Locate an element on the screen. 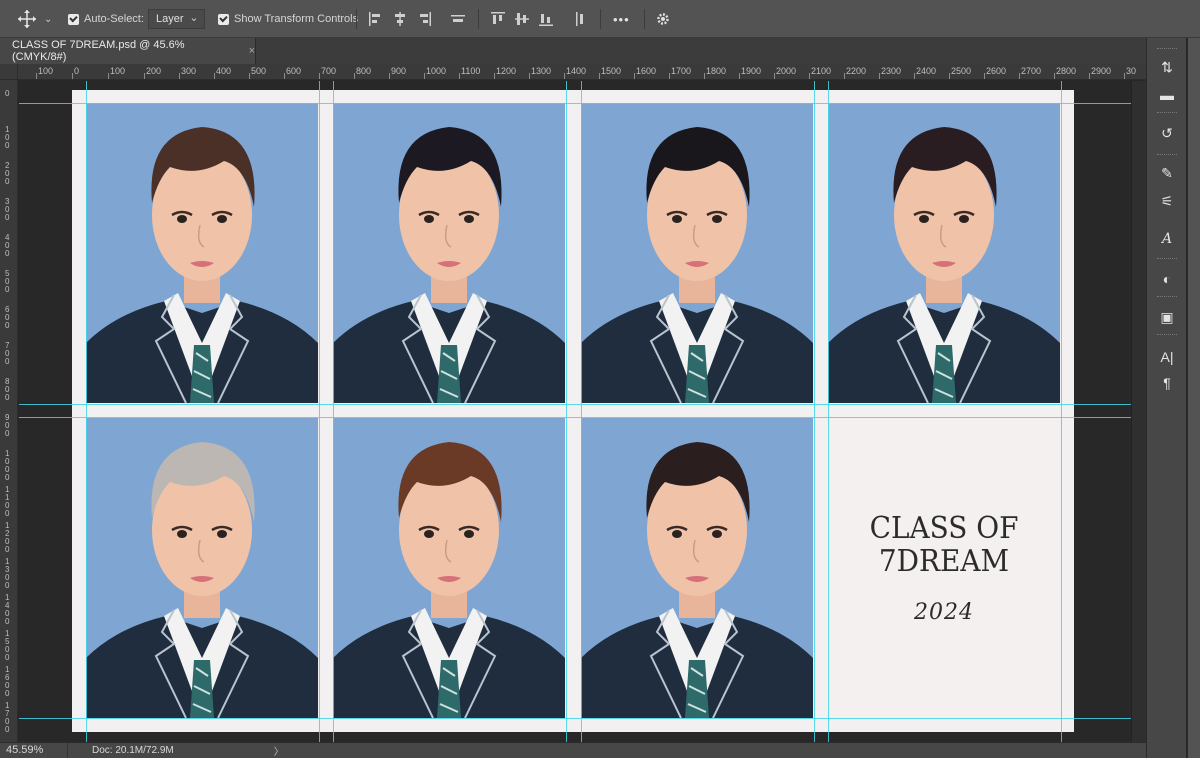  comment-icon: ▬ is located at coordinates (1167, 95).